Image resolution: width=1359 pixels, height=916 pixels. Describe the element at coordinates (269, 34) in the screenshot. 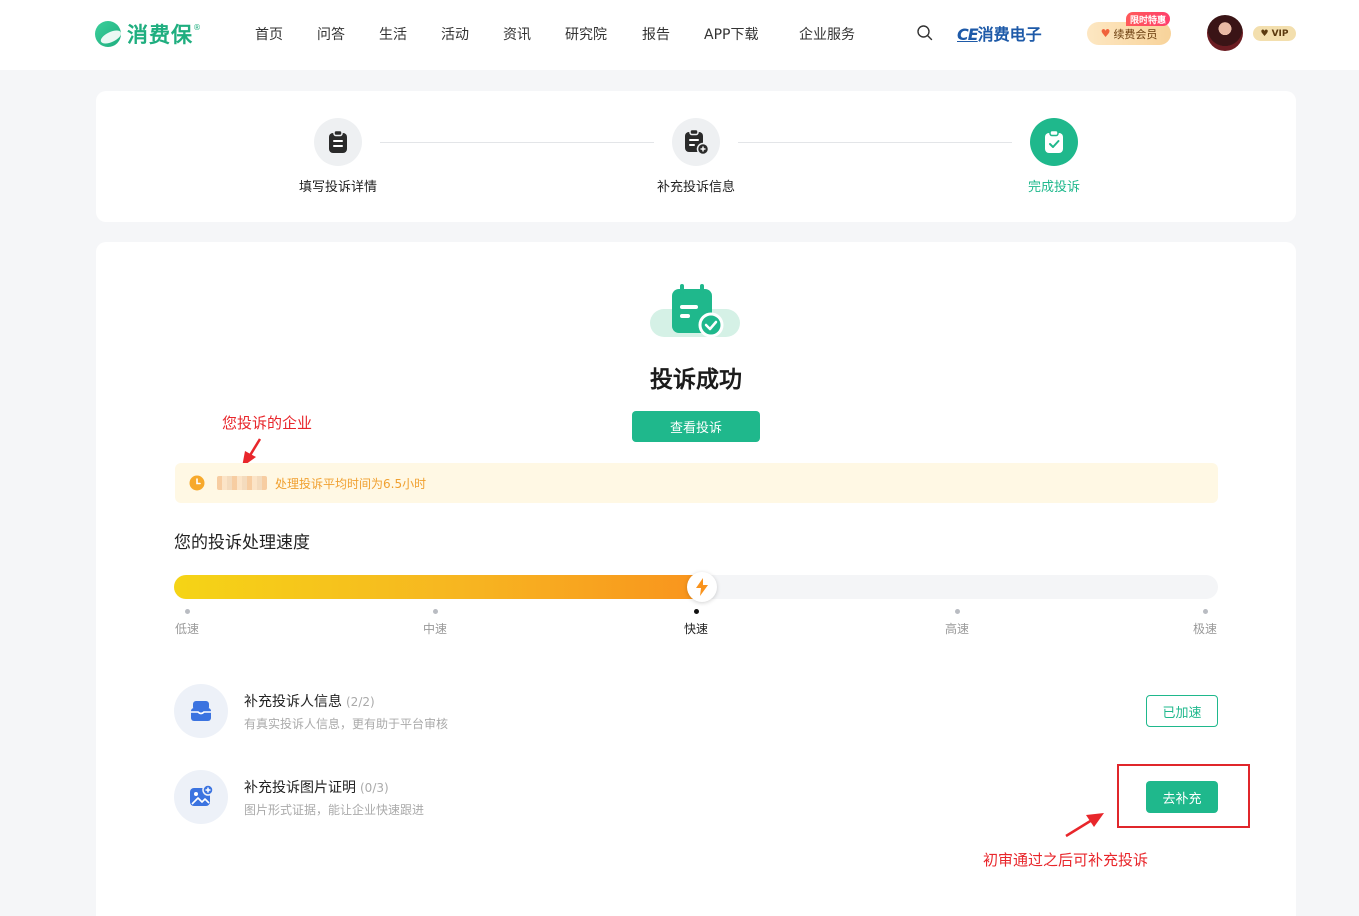

I see `nav-home: 首页` at that location.